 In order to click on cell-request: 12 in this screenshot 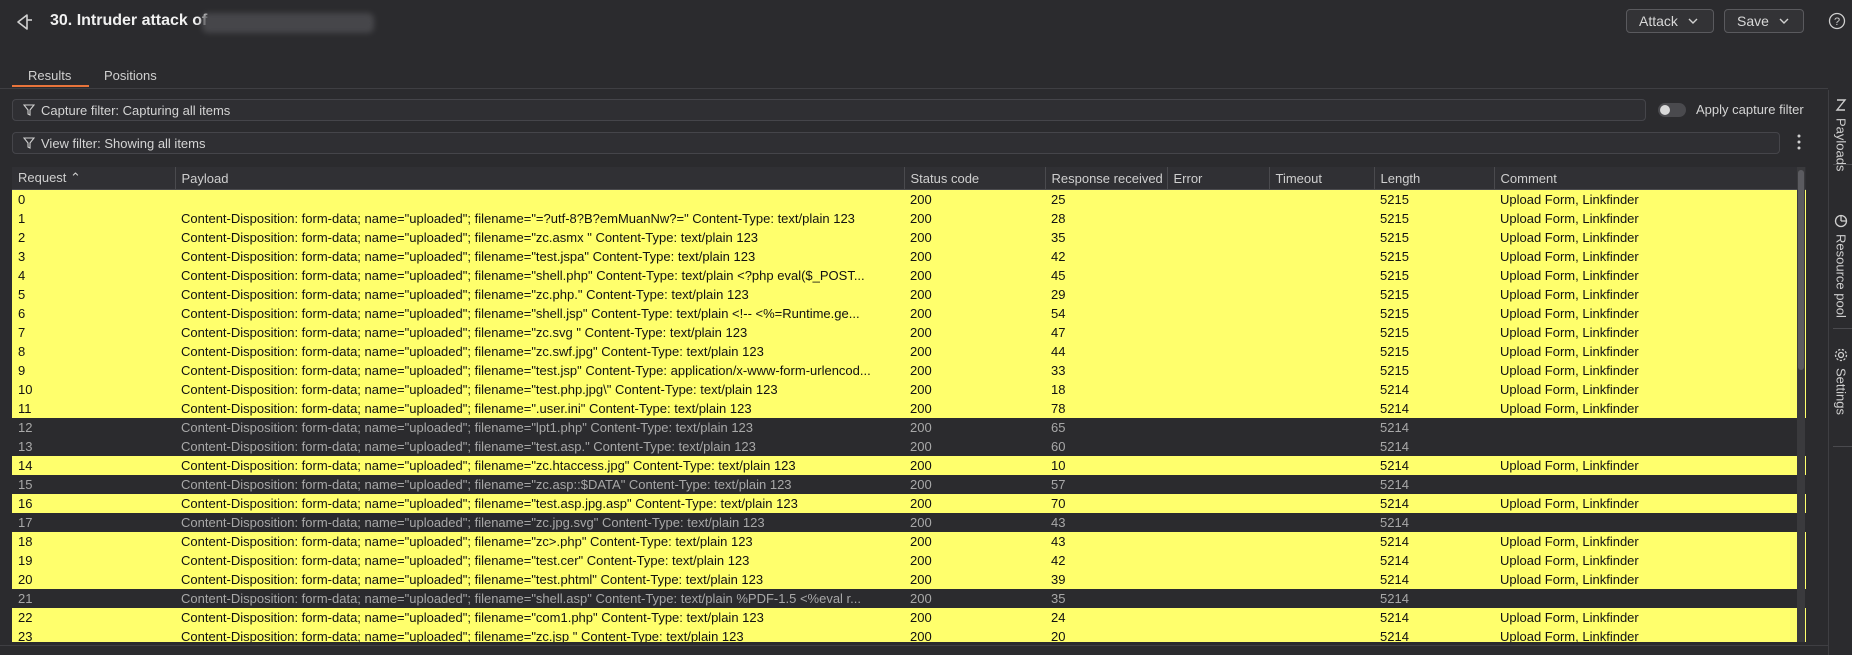, I will do `click(93, 427)`.